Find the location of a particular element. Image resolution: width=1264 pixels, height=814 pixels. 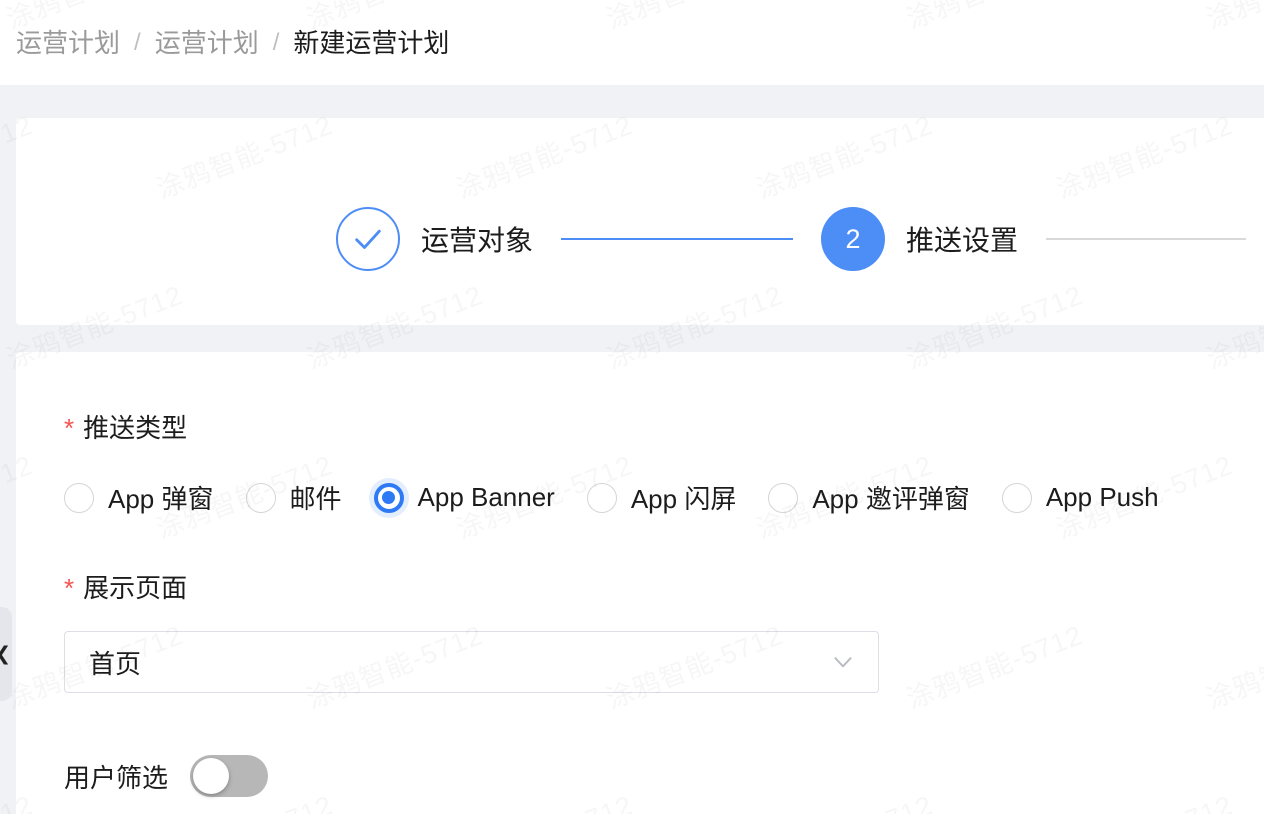

page-header: 运营计划 / 运营计划 / 新建运营计划 is located at coordinates (632, 42).